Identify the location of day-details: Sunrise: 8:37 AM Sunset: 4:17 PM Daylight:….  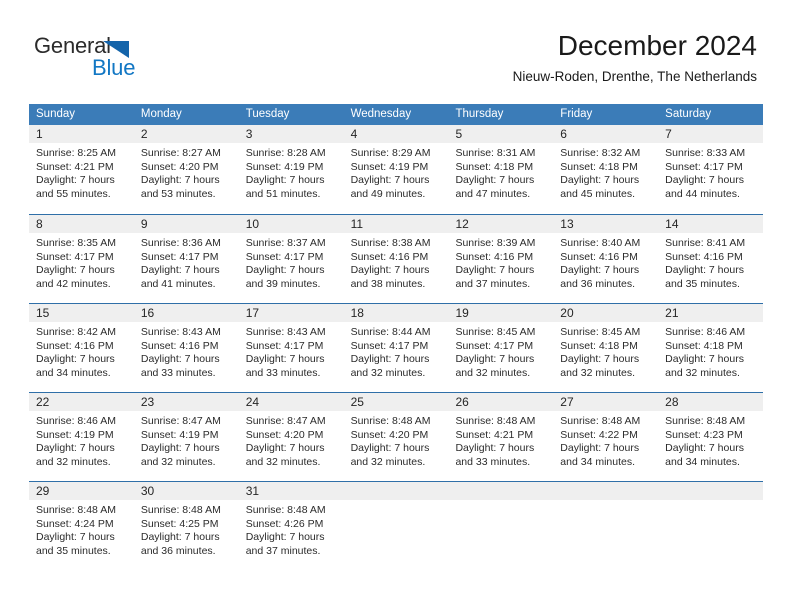
(291, 262).